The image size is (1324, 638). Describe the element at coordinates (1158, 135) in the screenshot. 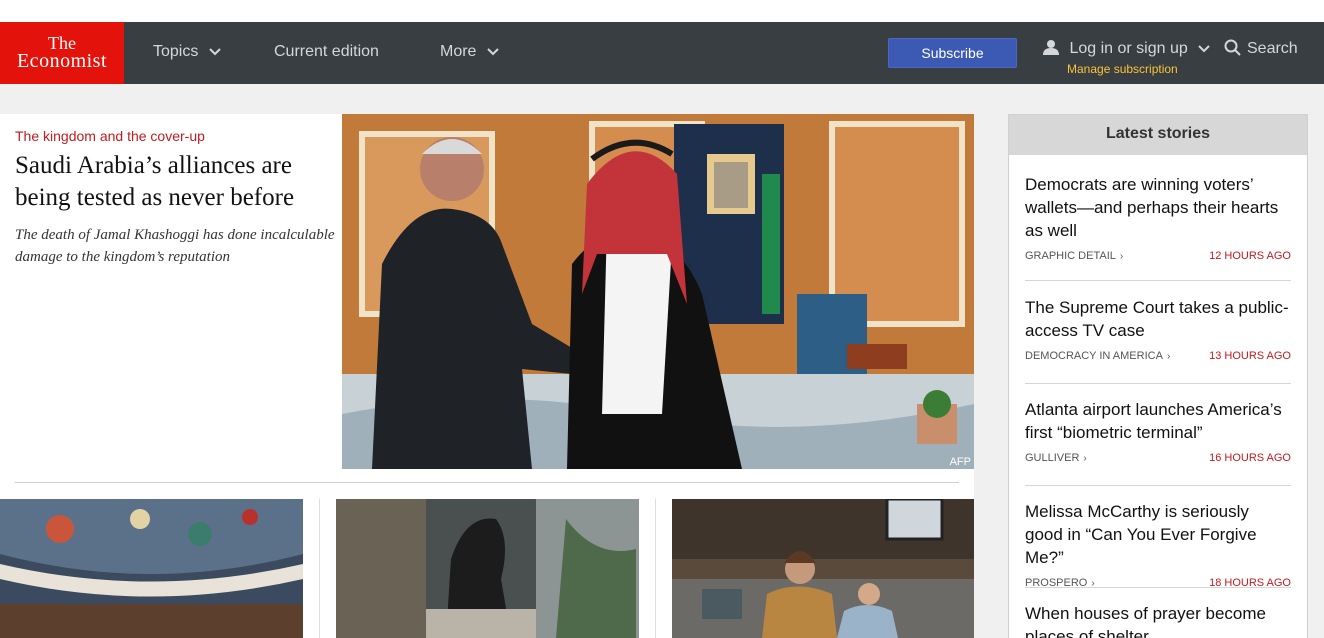

I see `latest-stories-title: Latest stories` at that location.